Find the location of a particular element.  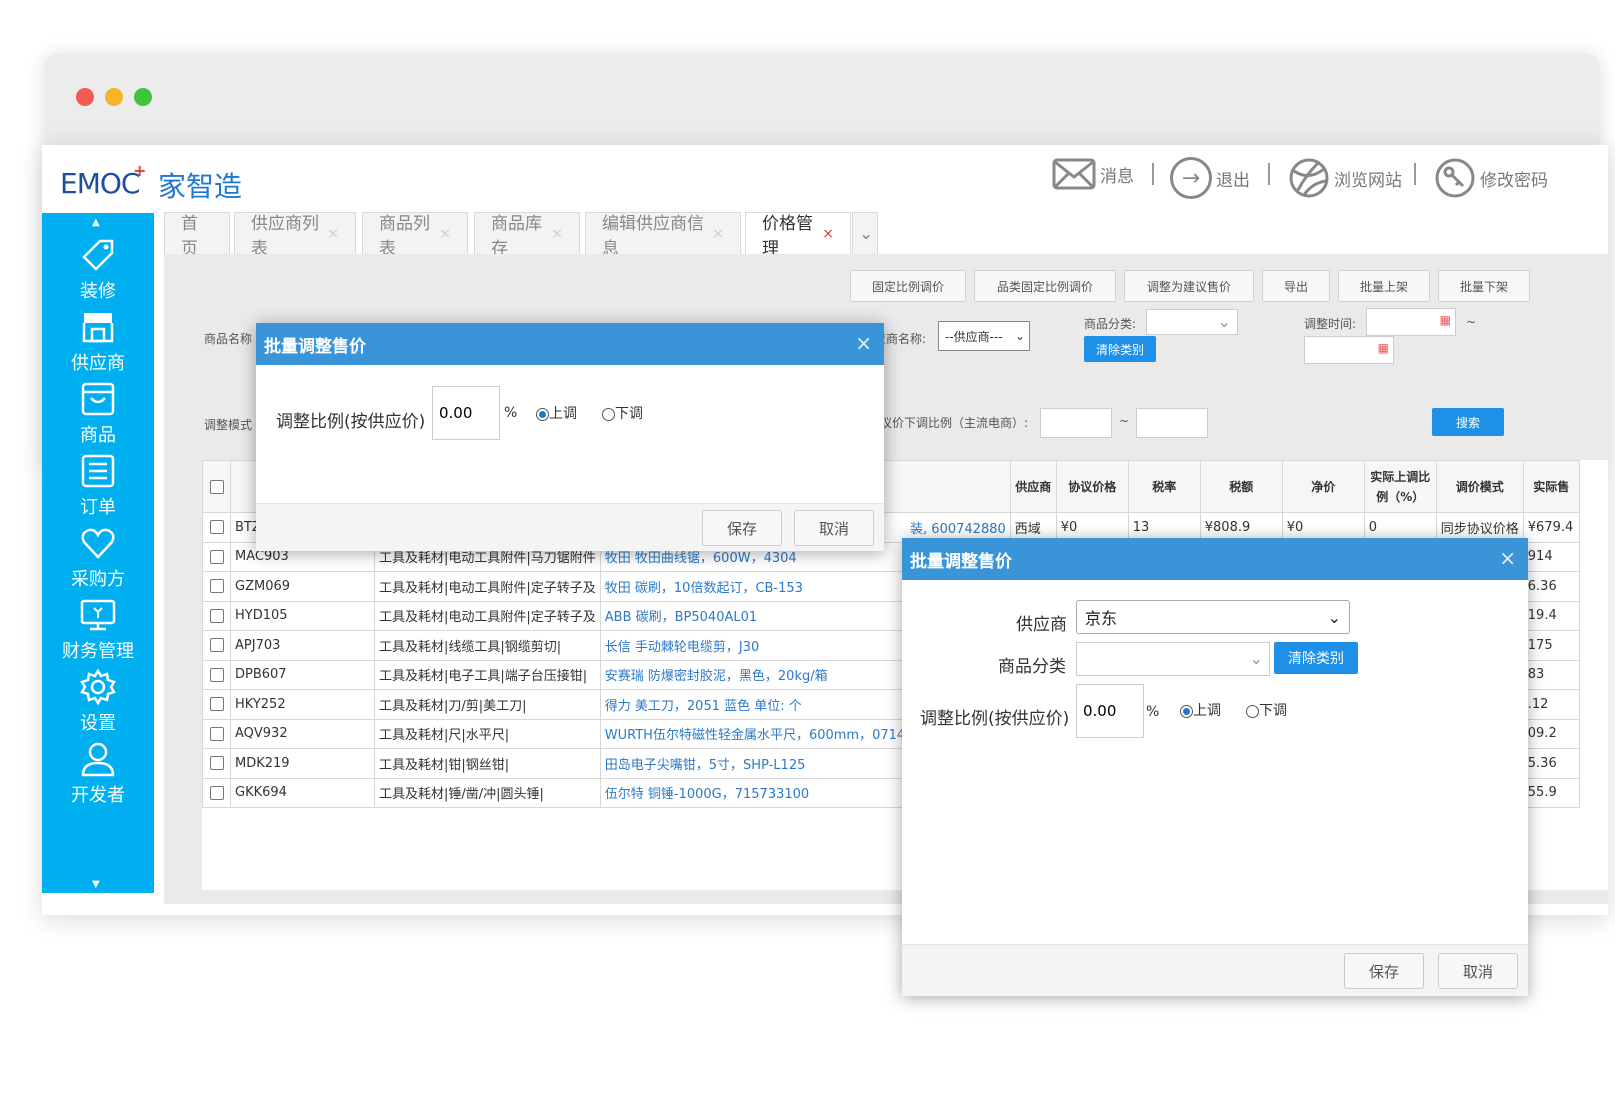

sidebar-item-developer: 开发者 is located at coordinates (98, 773).